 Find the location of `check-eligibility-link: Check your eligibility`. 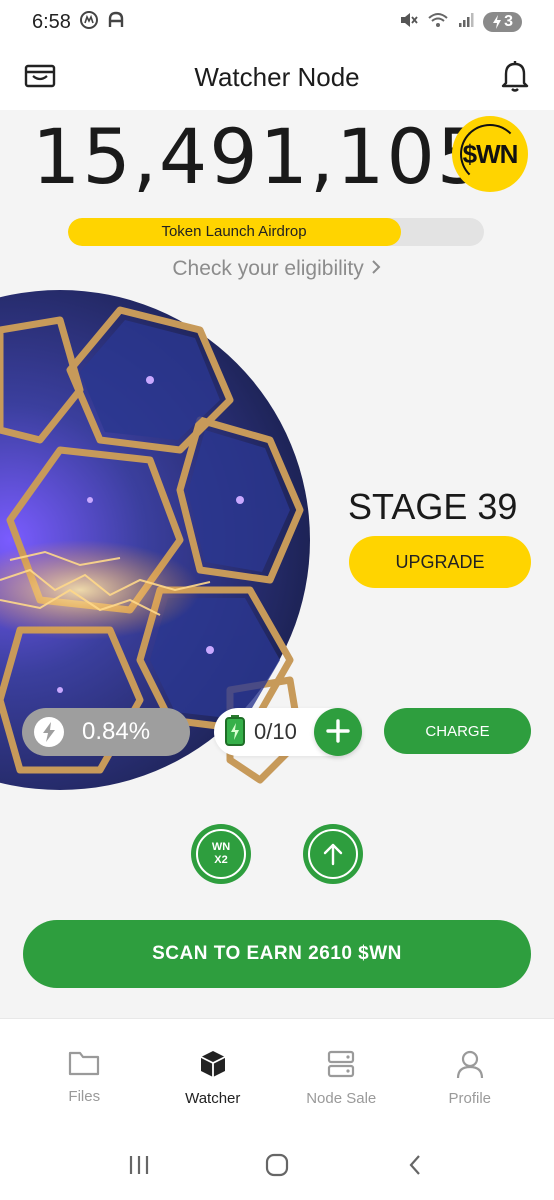

check-eligibility-link: Check your eligibility is located at coordinates (277, 269).